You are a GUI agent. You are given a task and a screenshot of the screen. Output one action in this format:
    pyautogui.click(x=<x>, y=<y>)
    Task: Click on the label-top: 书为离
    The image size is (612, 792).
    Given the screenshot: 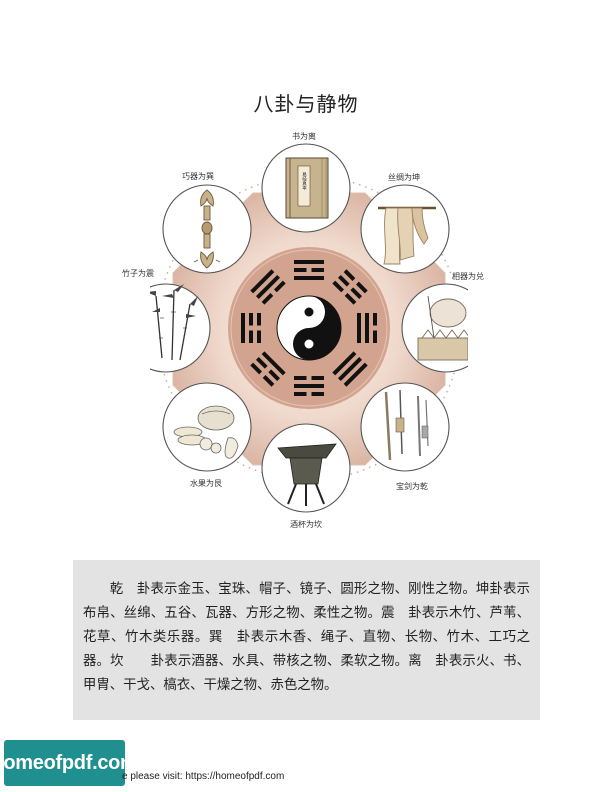 What is the action you would take?
    pyautogui.click(x=304, y=136)
    